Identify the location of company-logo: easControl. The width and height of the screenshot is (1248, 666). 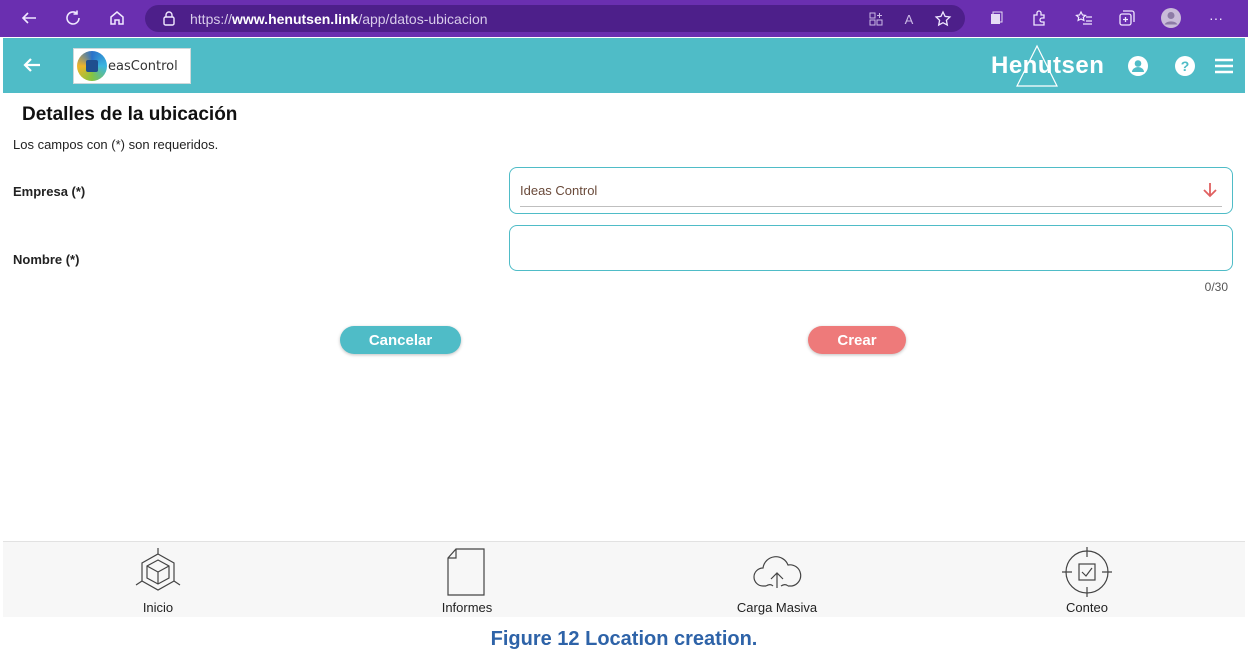
(132, 66).